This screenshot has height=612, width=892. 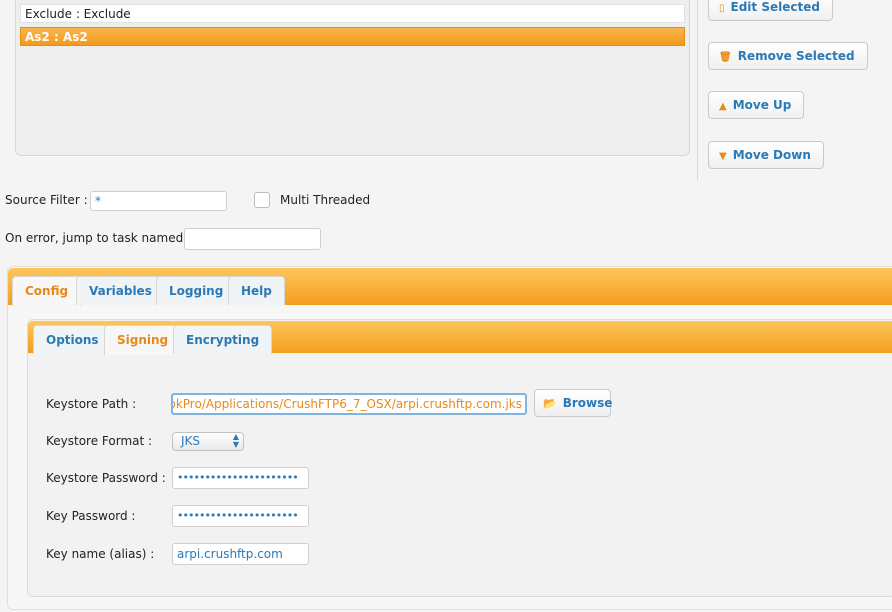 I want to click on vertical-divider, so click(x=697, y=90).